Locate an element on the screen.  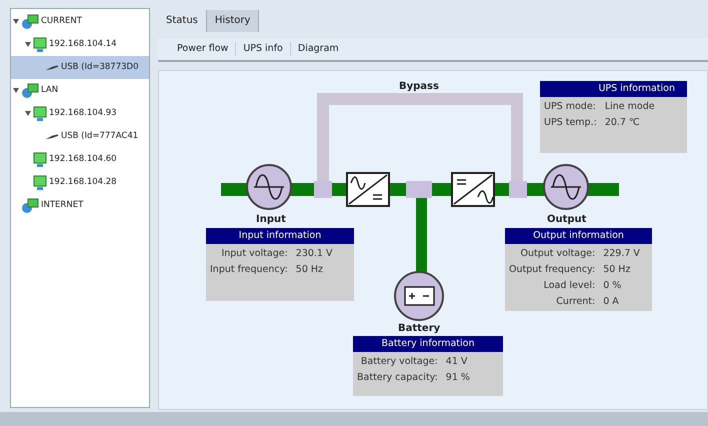
ac-output-icon is located at coordinates (566, 187).